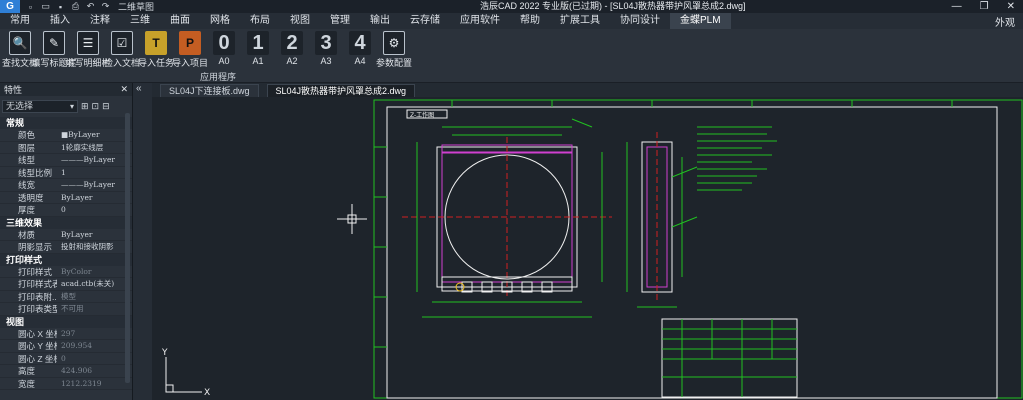 The image size is (1023, 400). Describe the element at coordinates (20, 21) in the screenshot. I see `menu-tab-0: 常用` at that location.